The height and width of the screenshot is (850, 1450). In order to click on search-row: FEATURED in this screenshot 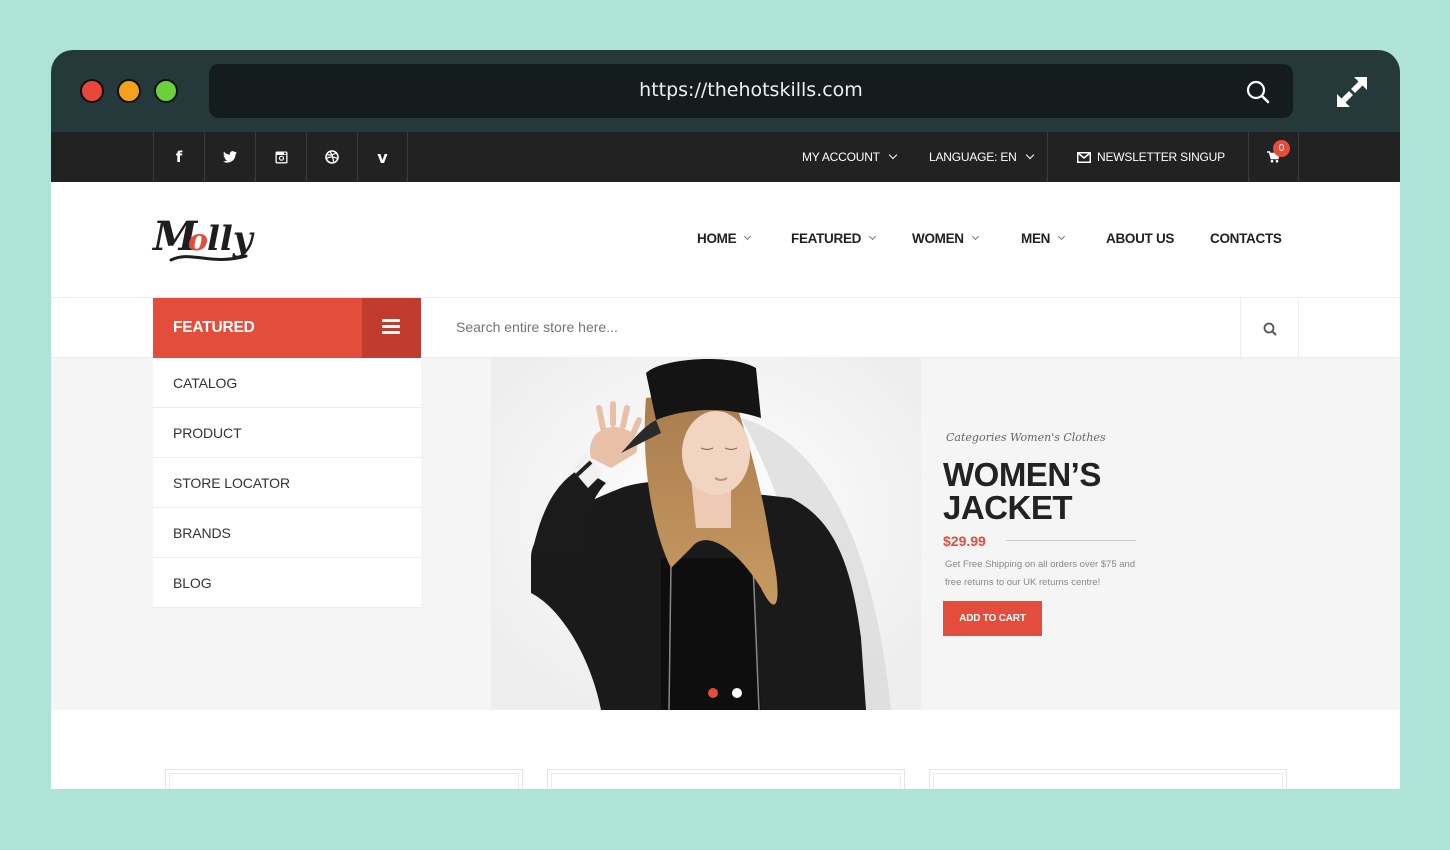, I will do `click(725, 328)`.